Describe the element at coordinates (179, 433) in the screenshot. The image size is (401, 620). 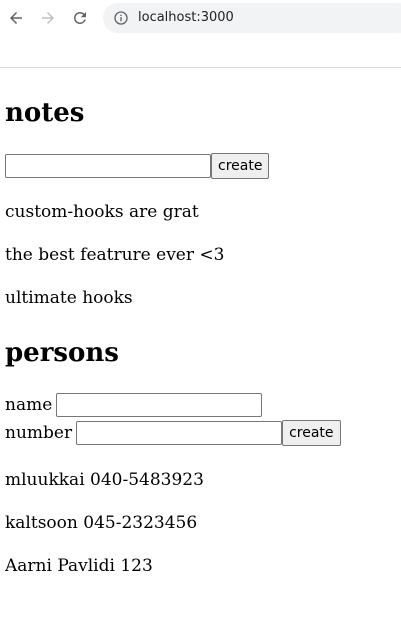
I see `number-input` at that location.